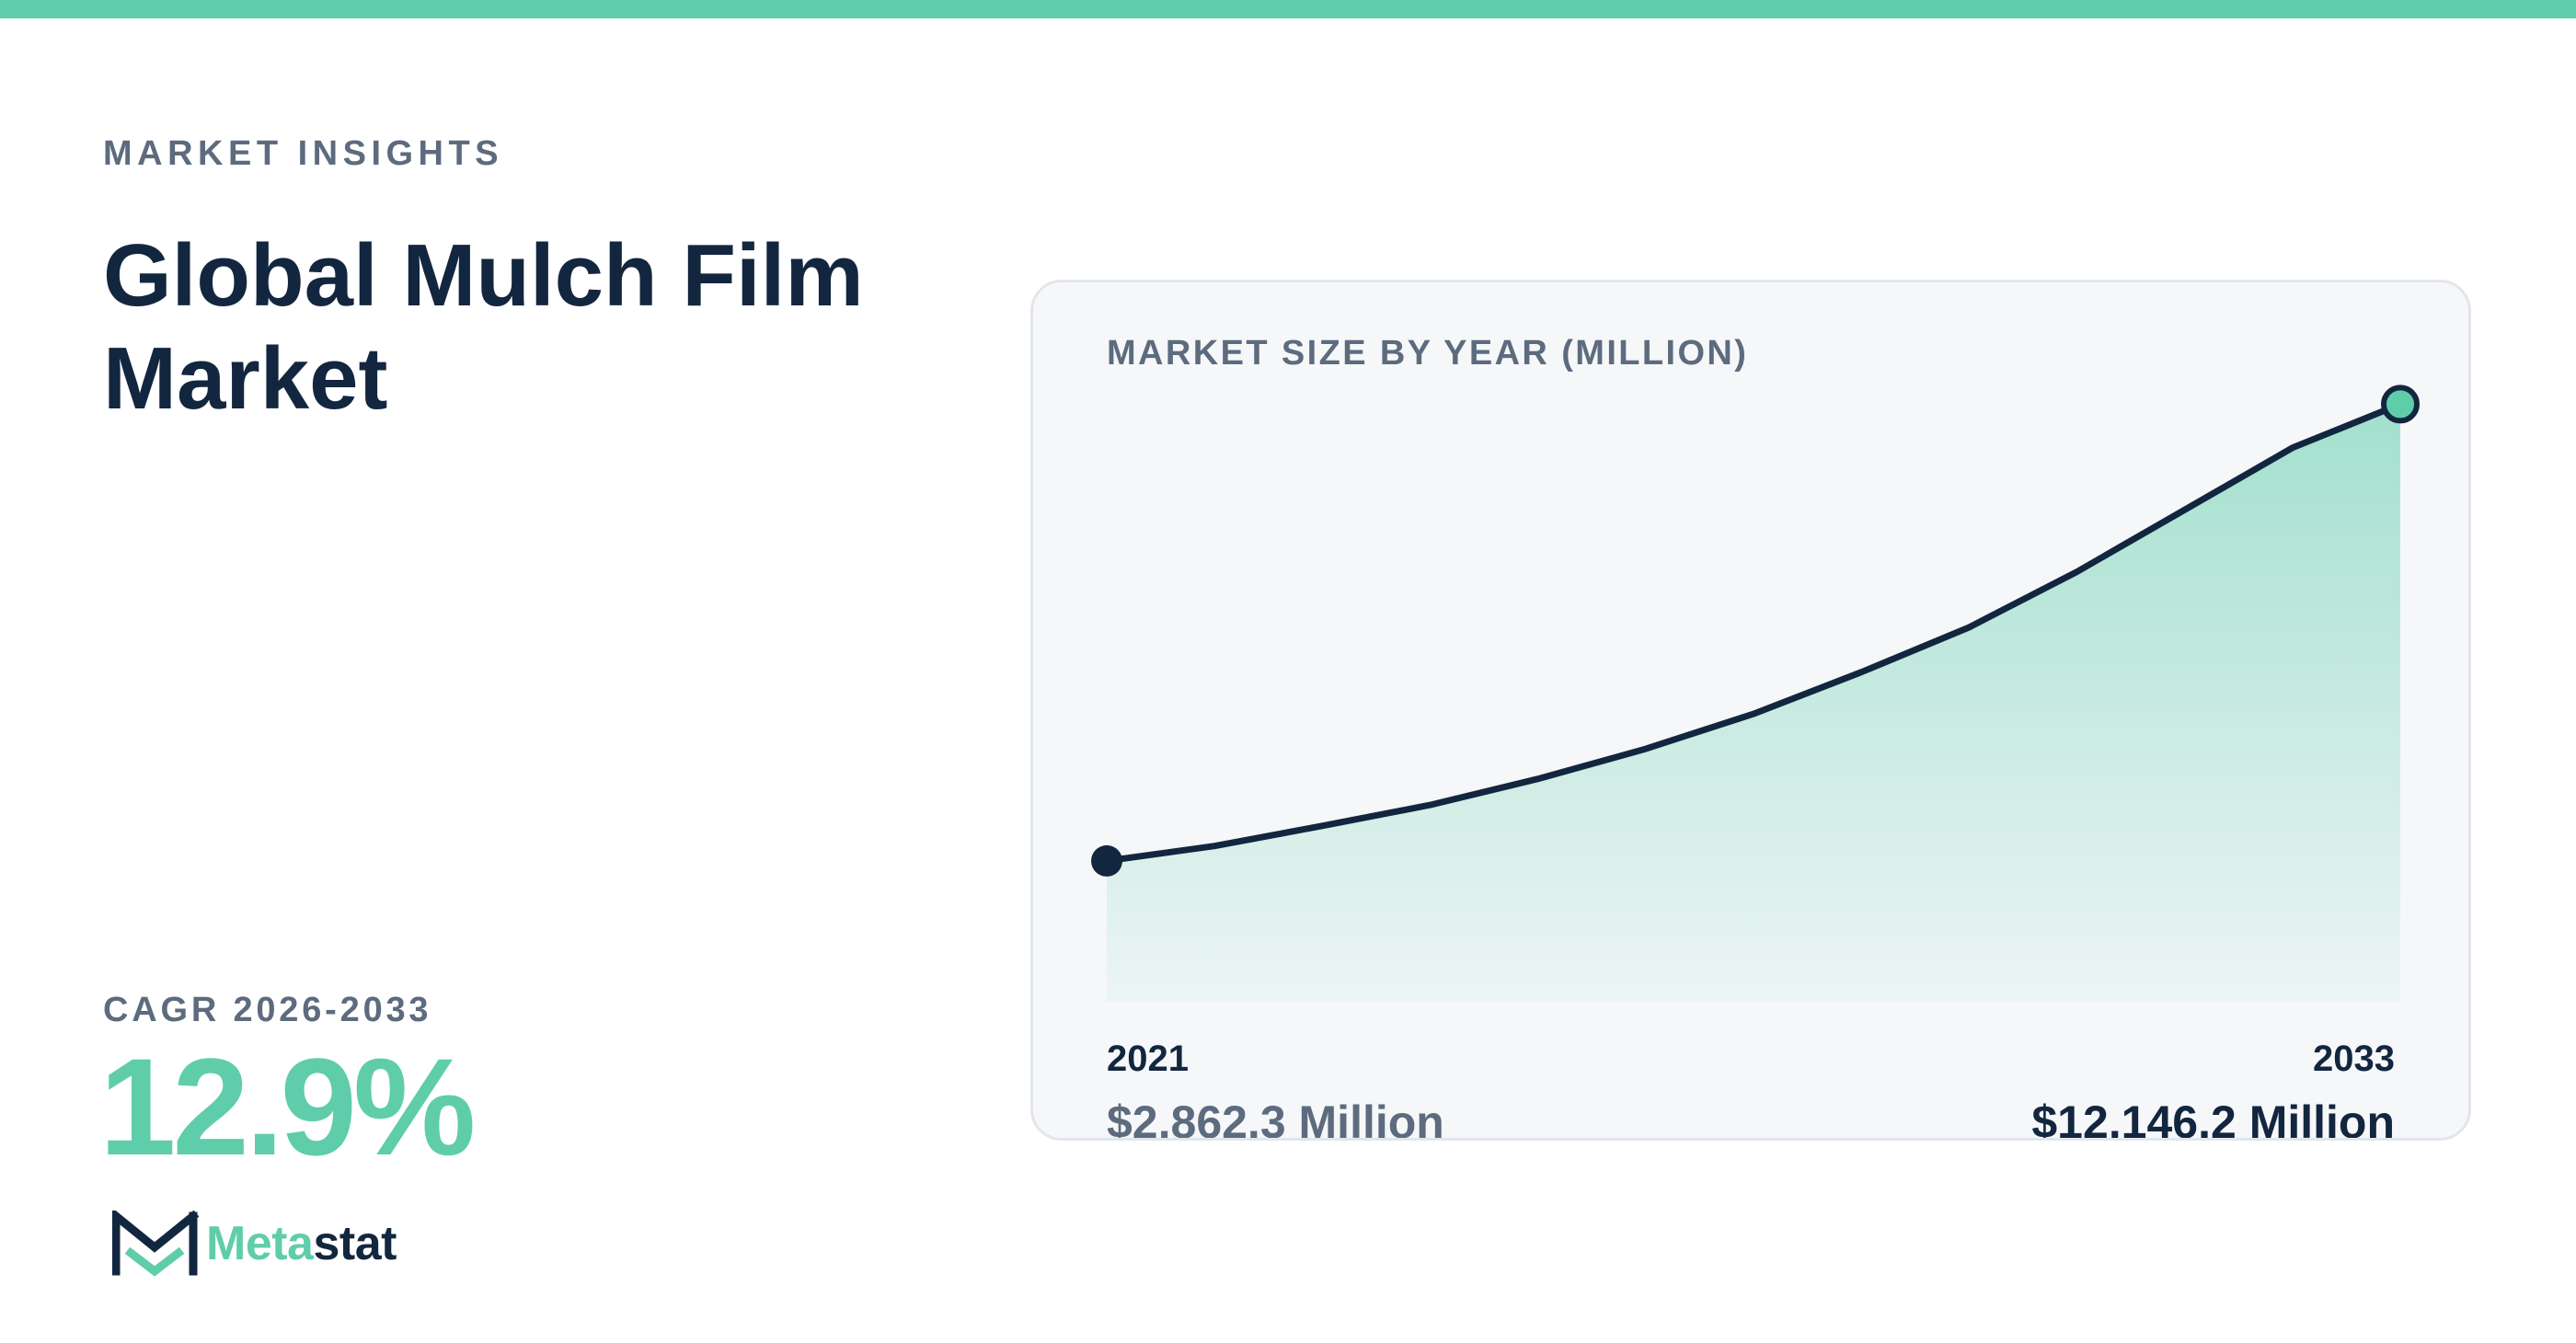 The image size is (2576, 1343). What do you see at coordinates (2400, 404) in the screenshot?
I see `end-point-marker` at bounding box center [2400, 404].